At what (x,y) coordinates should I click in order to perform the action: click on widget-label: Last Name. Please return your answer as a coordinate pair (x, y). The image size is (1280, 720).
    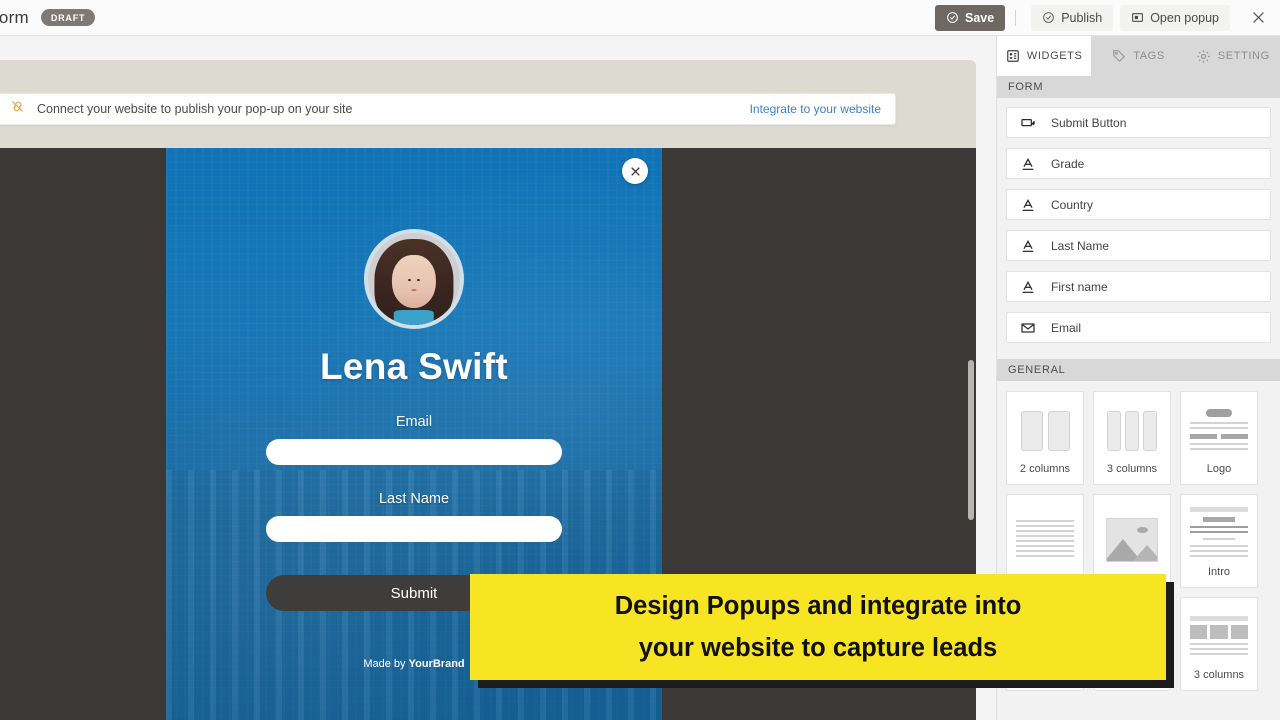
    Looking at the image, I should click on (1080, 245).